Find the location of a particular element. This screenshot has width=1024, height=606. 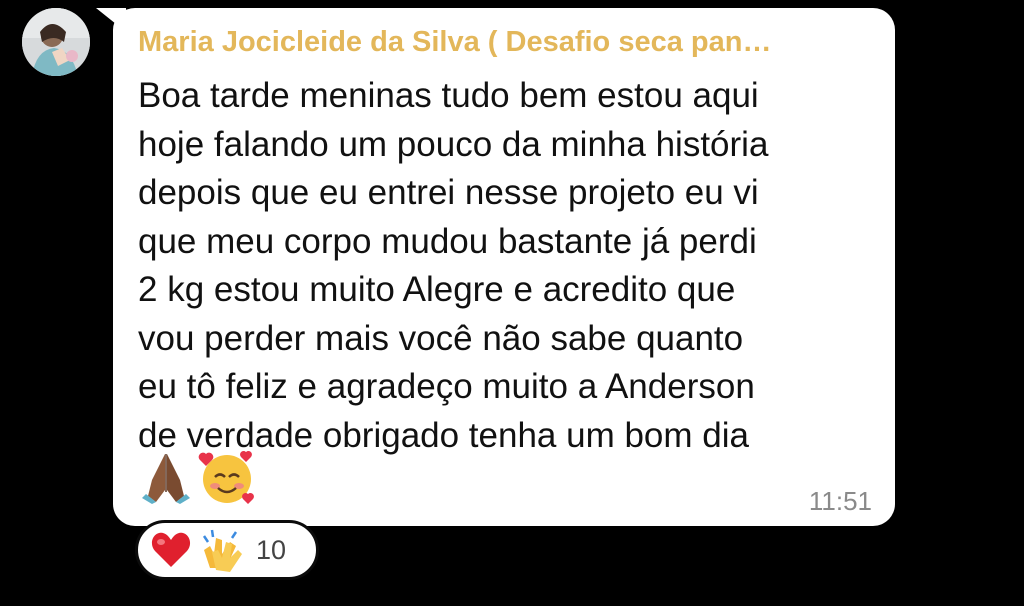

avatar-photo-icon is located at coordinates (56, 42).